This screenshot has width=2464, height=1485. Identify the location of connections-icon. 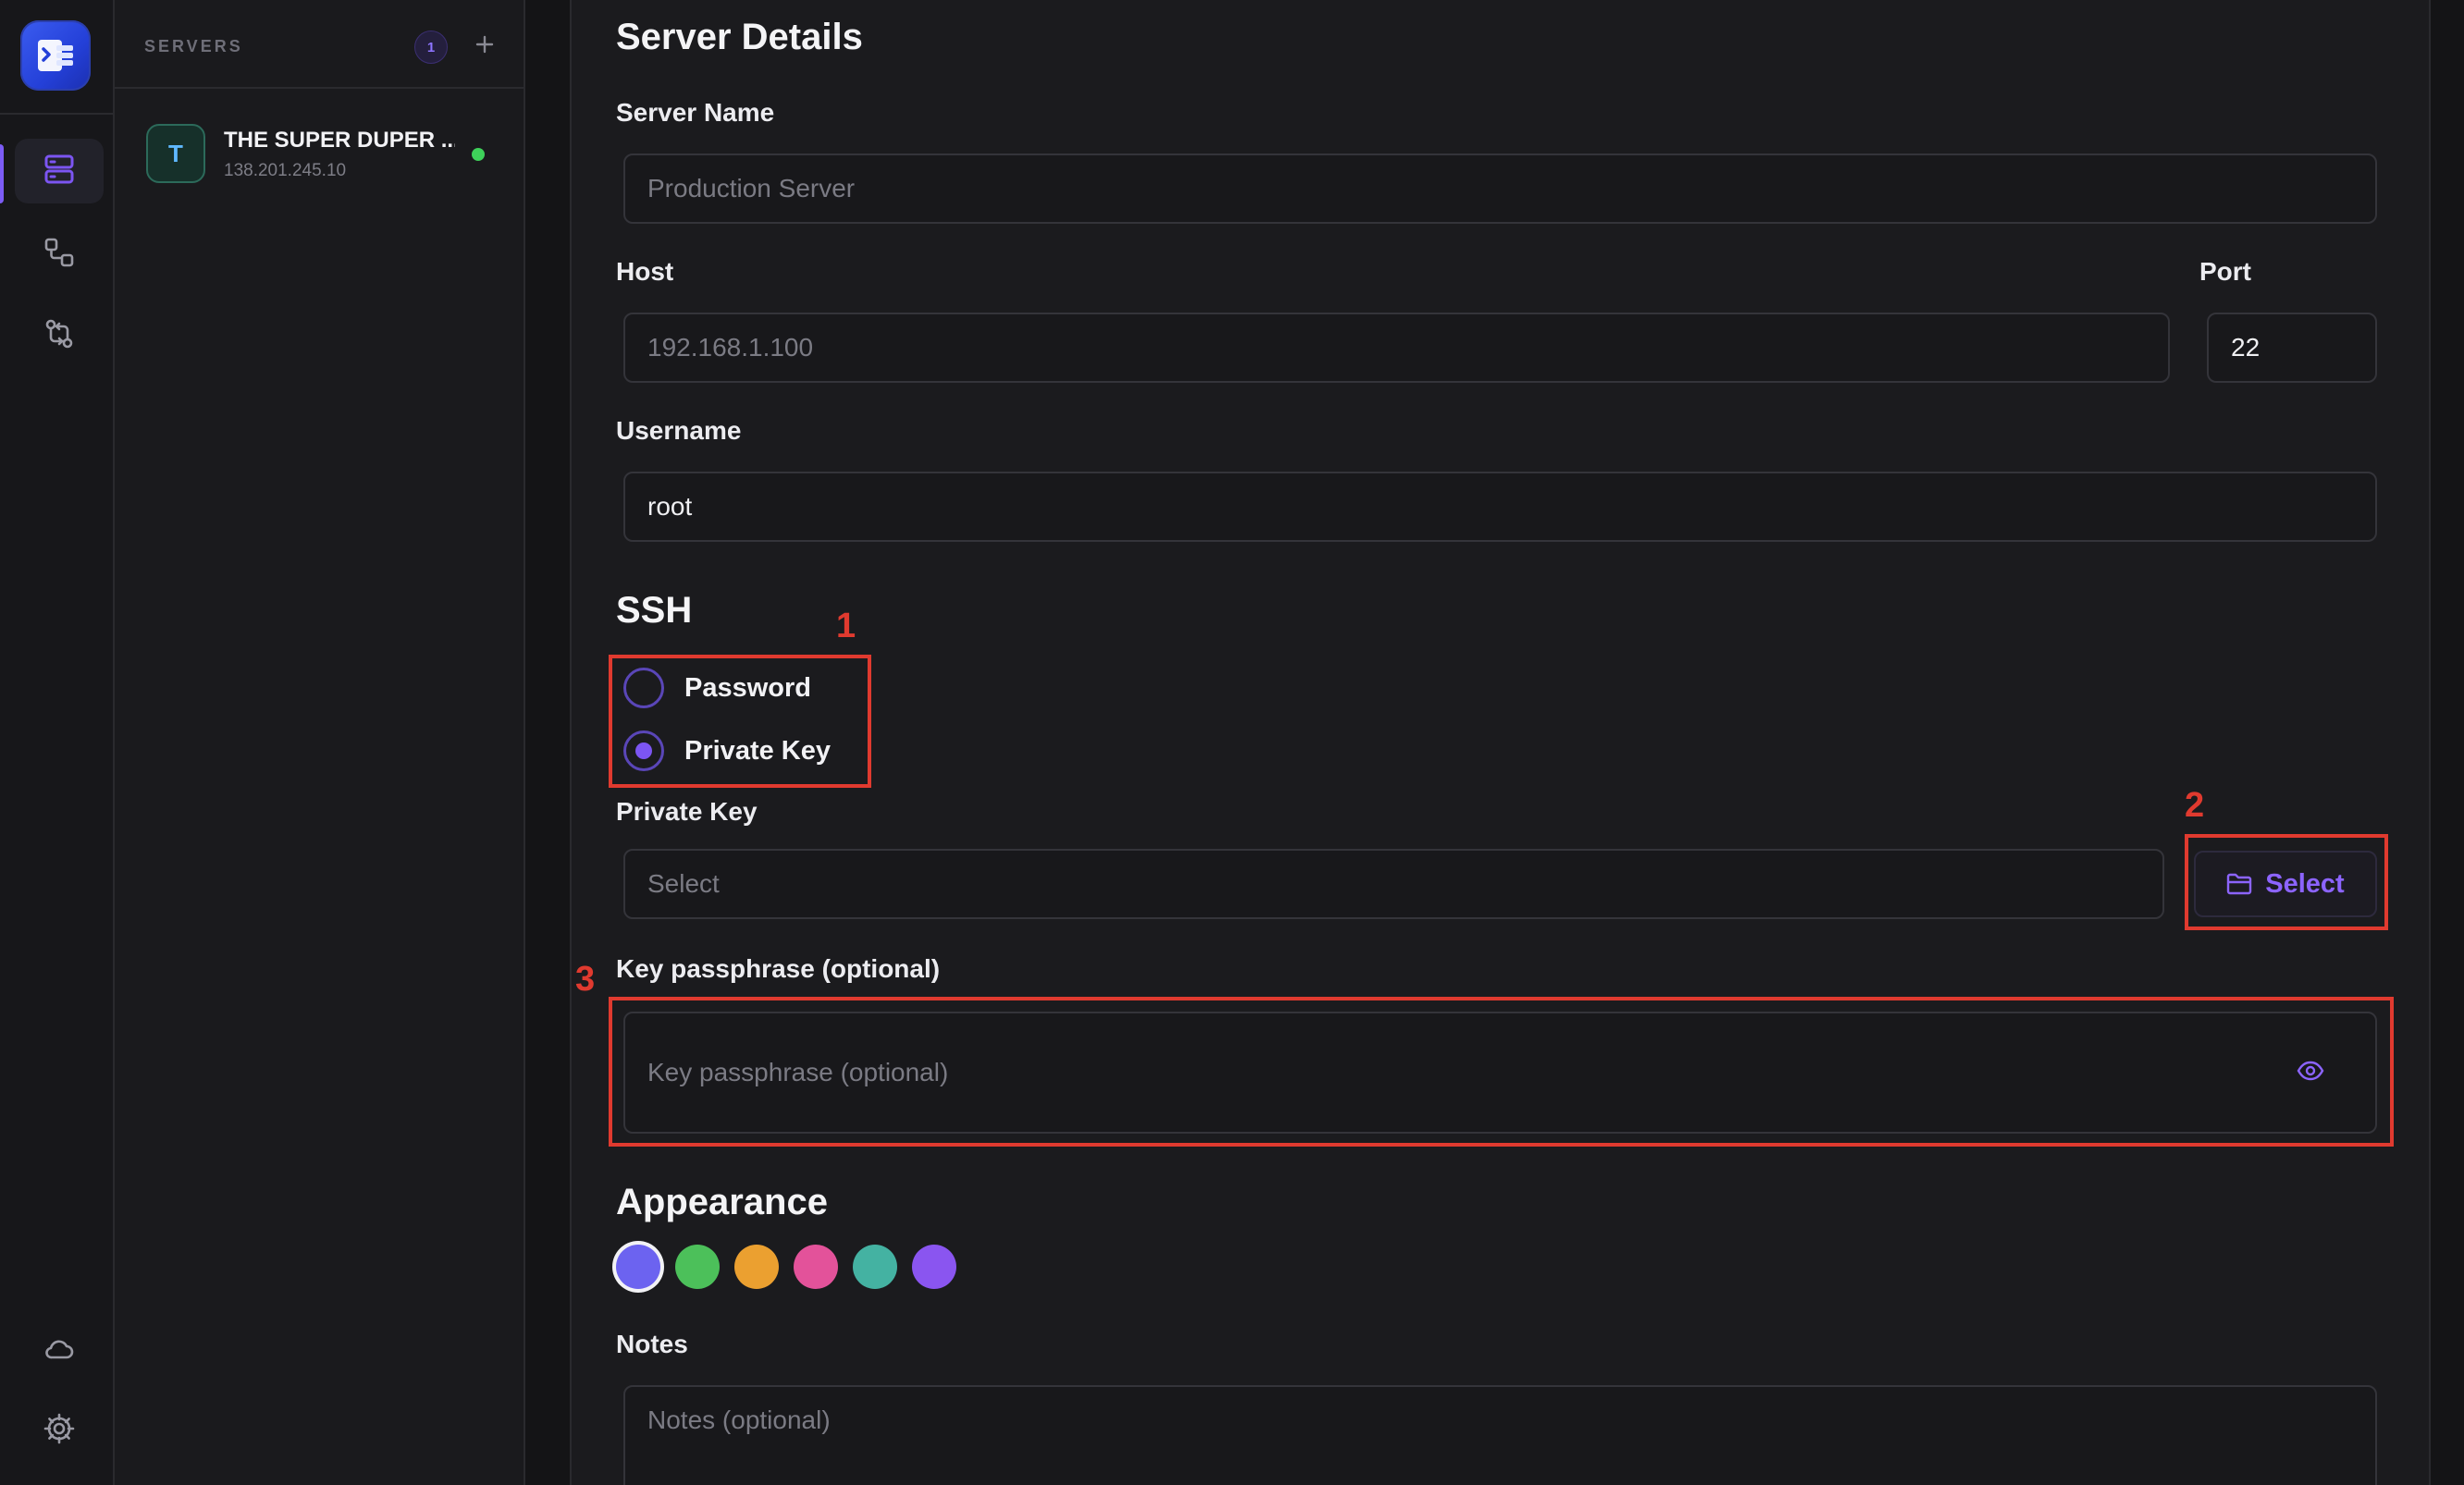
(59, 255).